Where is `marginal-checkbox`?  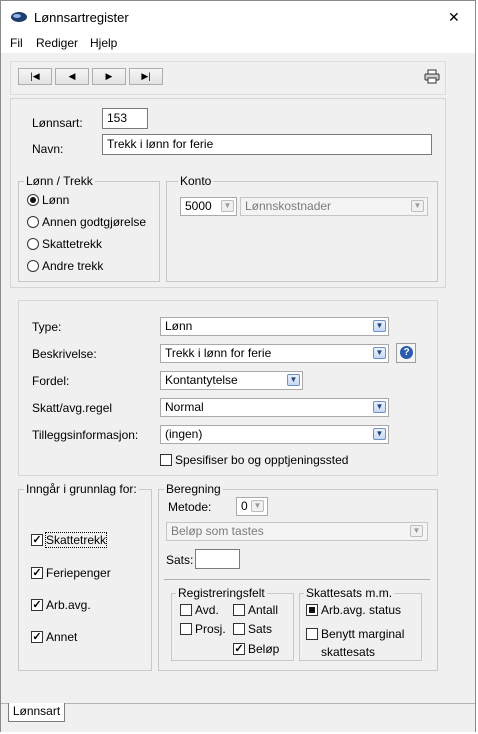 marginal-checkbox is located at coordinates (312, 634).